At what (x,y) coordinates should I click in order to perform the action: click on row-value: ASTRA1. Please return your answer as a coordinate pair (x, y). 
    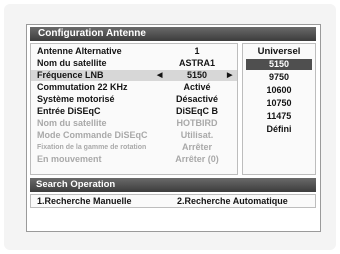
    Looking at the image, I should click on (196, 63).